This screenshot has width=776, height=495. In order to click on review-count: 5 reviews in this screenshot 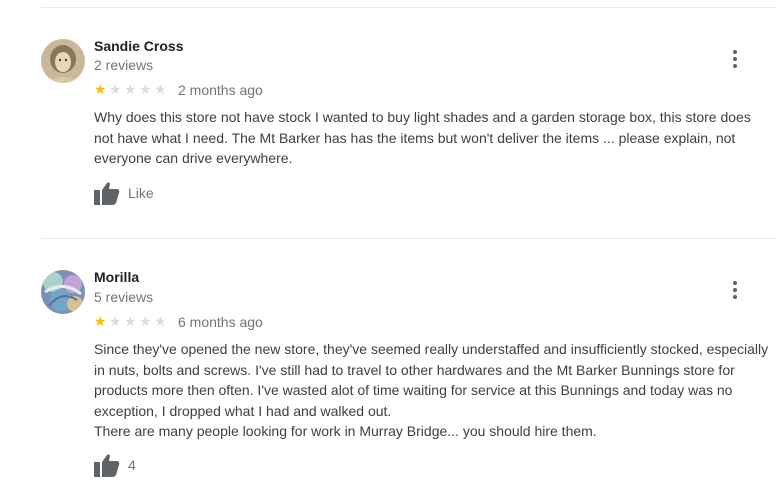, I will do `click(123, 297)`.